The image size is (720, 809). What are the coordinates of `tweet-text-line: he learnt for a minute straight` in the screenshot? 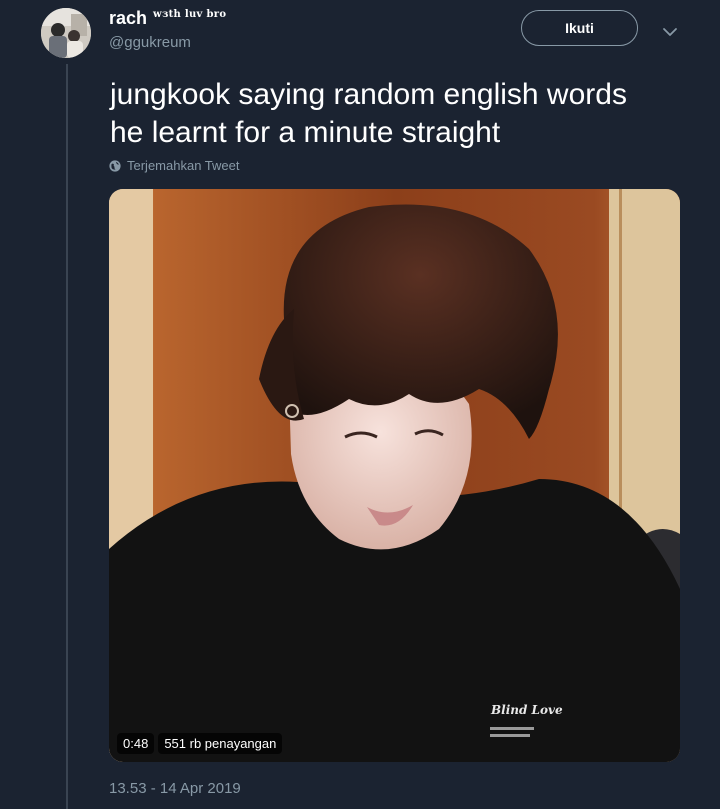 It's located at (305, 132).